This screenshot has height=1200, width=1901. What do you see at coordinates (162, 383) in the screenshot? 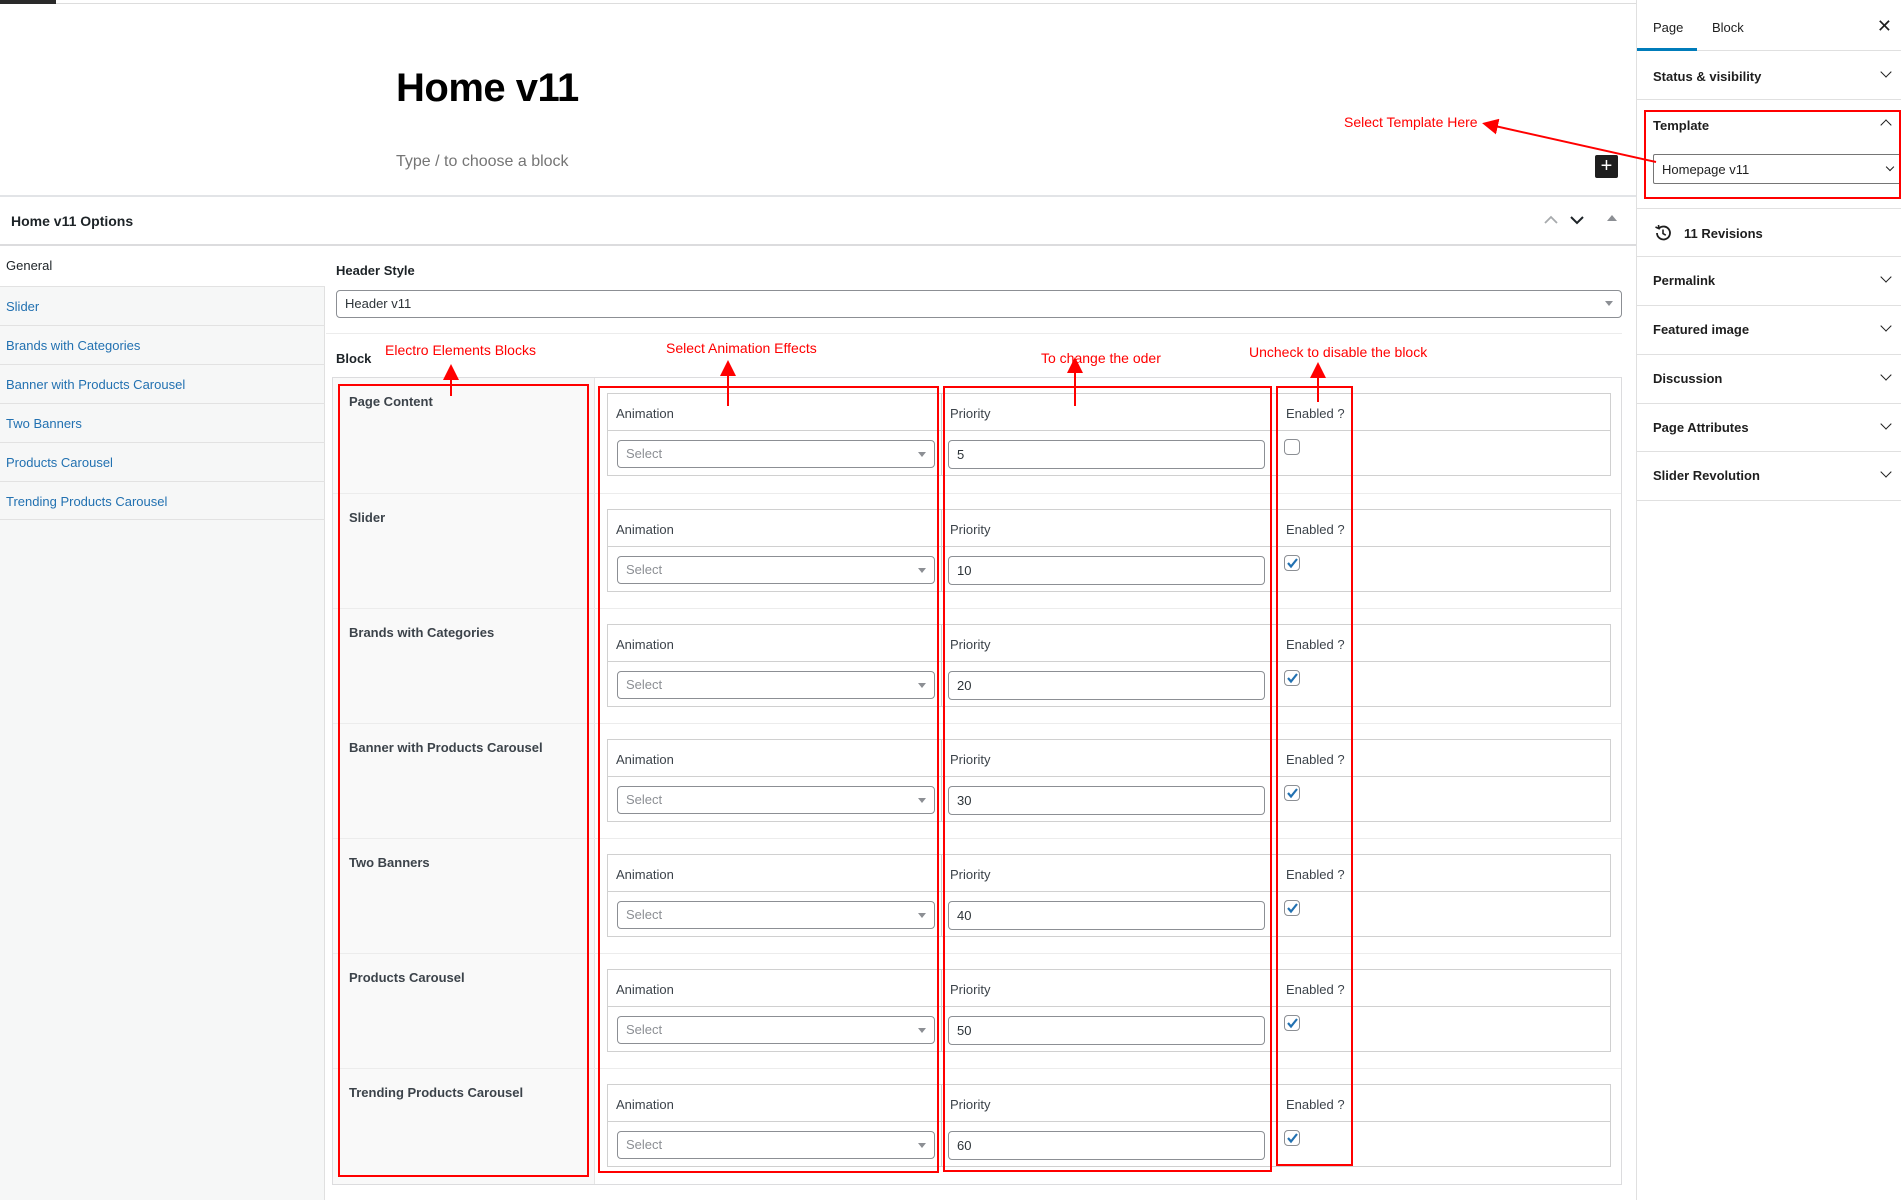
I see `nav-item-banner-with-products-carousel: Banner with Products Carousel` at bounding box center [162, 383].